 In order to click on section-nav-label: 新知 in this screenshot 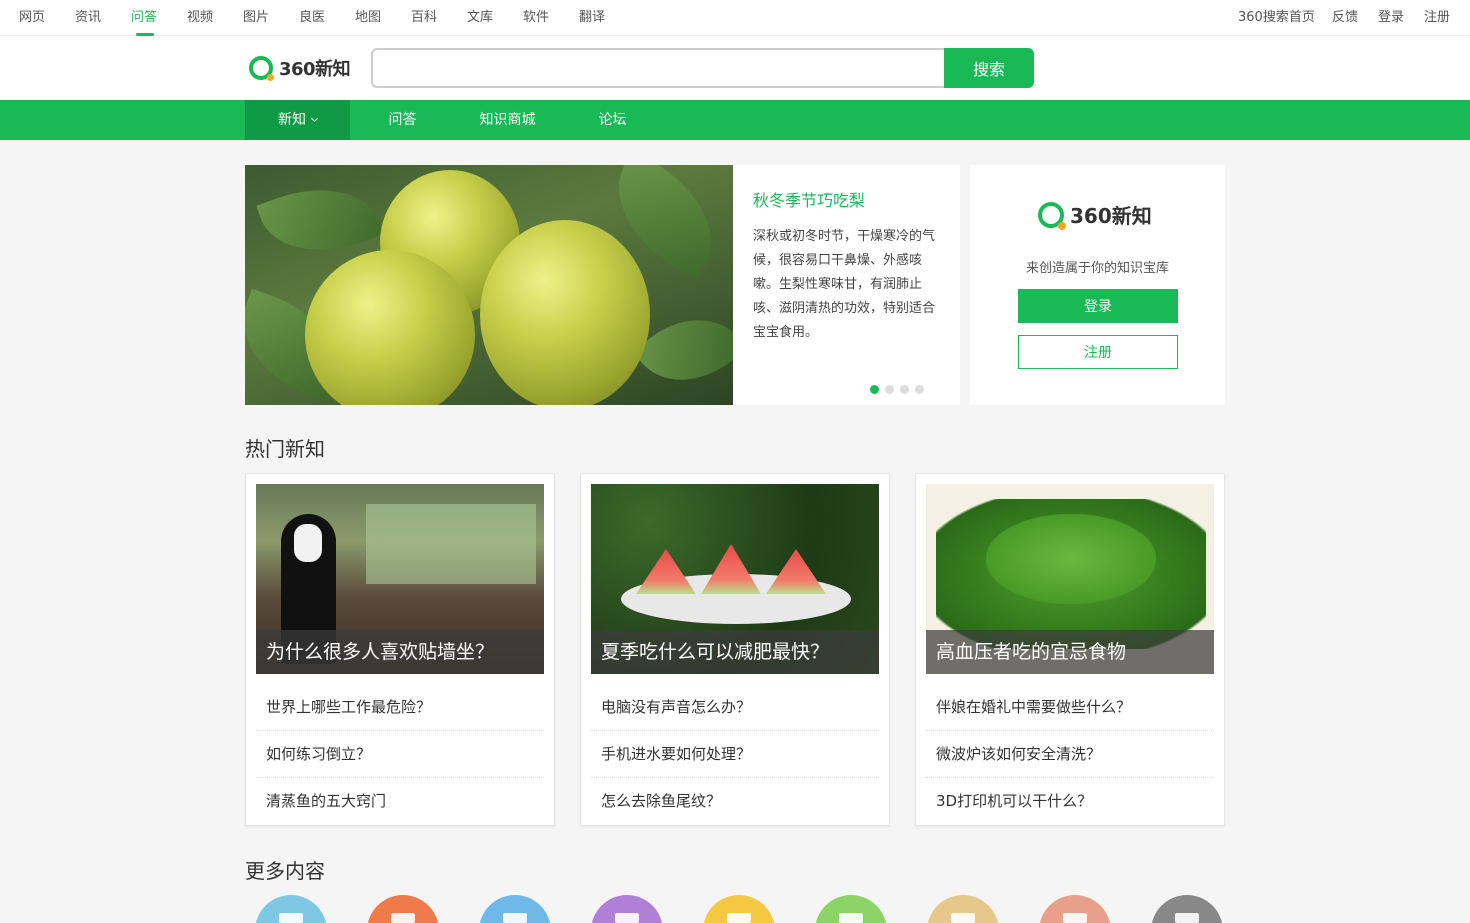, I will do `click(292, 120)`.